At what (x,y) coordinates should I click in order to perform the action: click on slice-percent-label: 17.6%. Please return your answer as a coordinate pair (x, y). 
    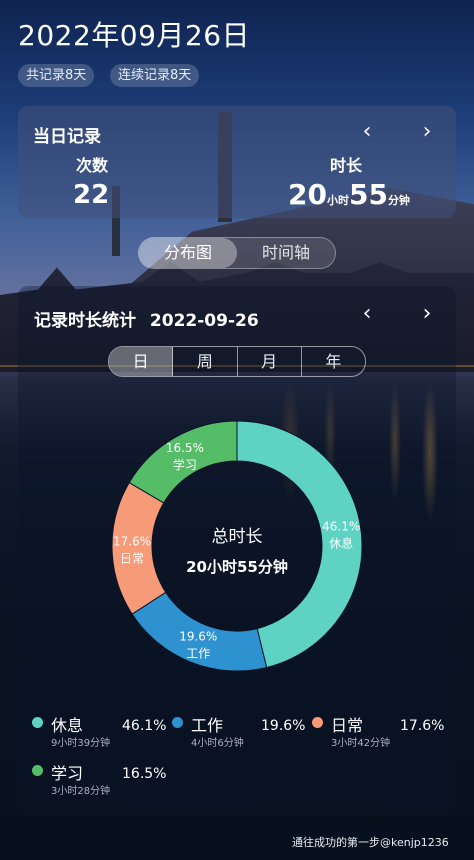
    Looking at the image, I should click on (132, 541).